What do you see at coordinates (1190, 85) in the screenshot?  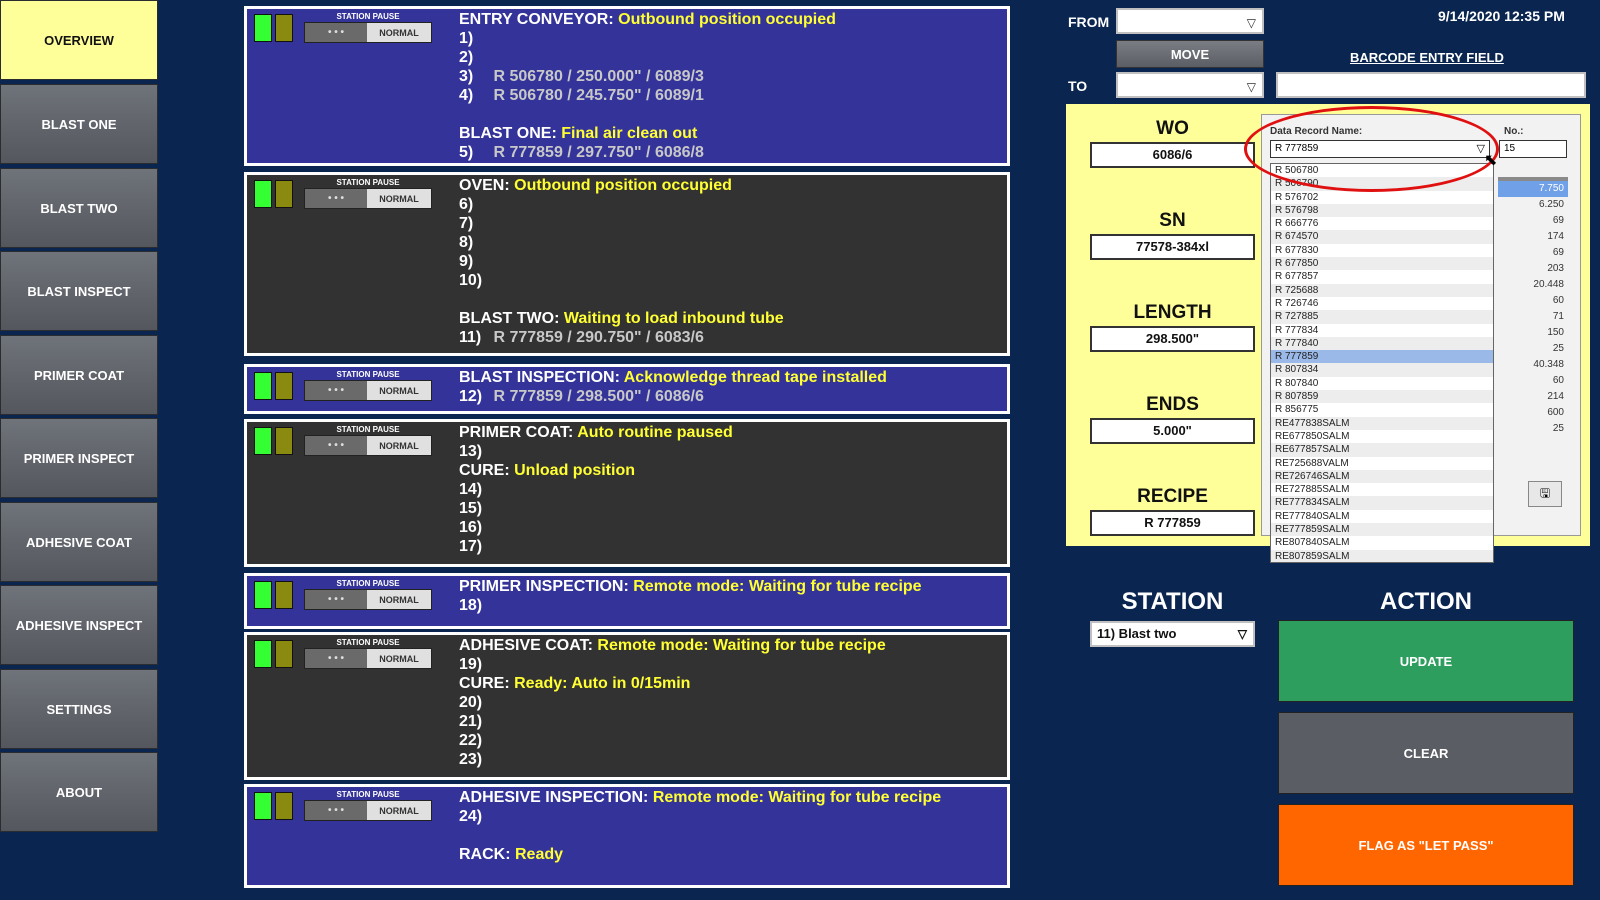 I see `to-select: ▽` at bounding box center [1190, 85].